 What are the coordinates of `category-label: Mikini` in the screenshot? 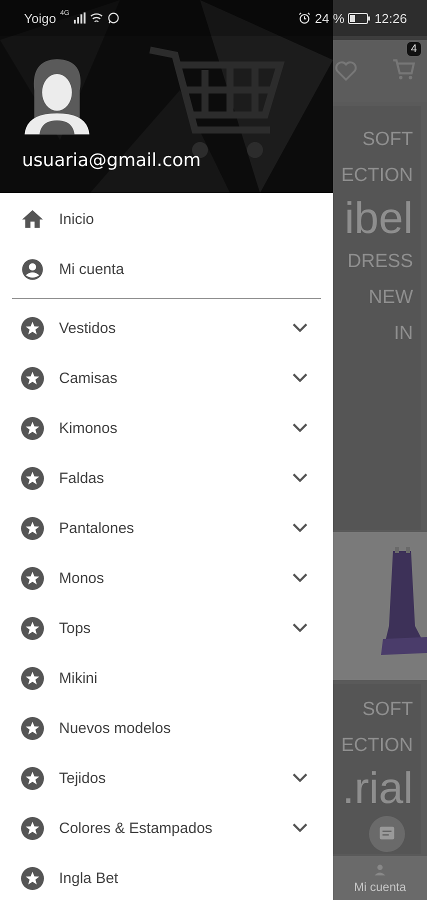 It's located at (78, 678).